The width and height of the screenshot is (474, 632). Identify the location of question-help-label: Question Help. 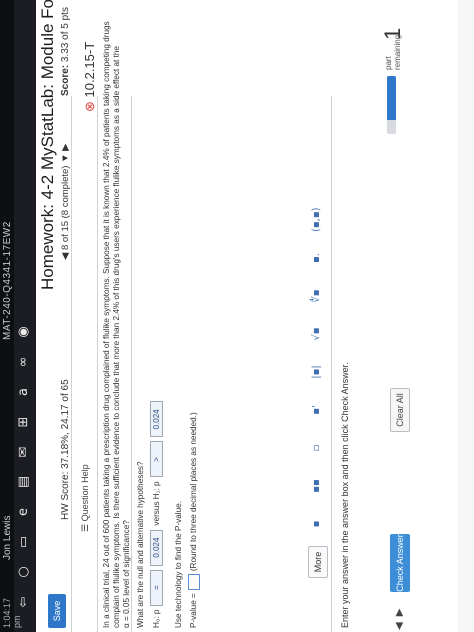
(85, 493).